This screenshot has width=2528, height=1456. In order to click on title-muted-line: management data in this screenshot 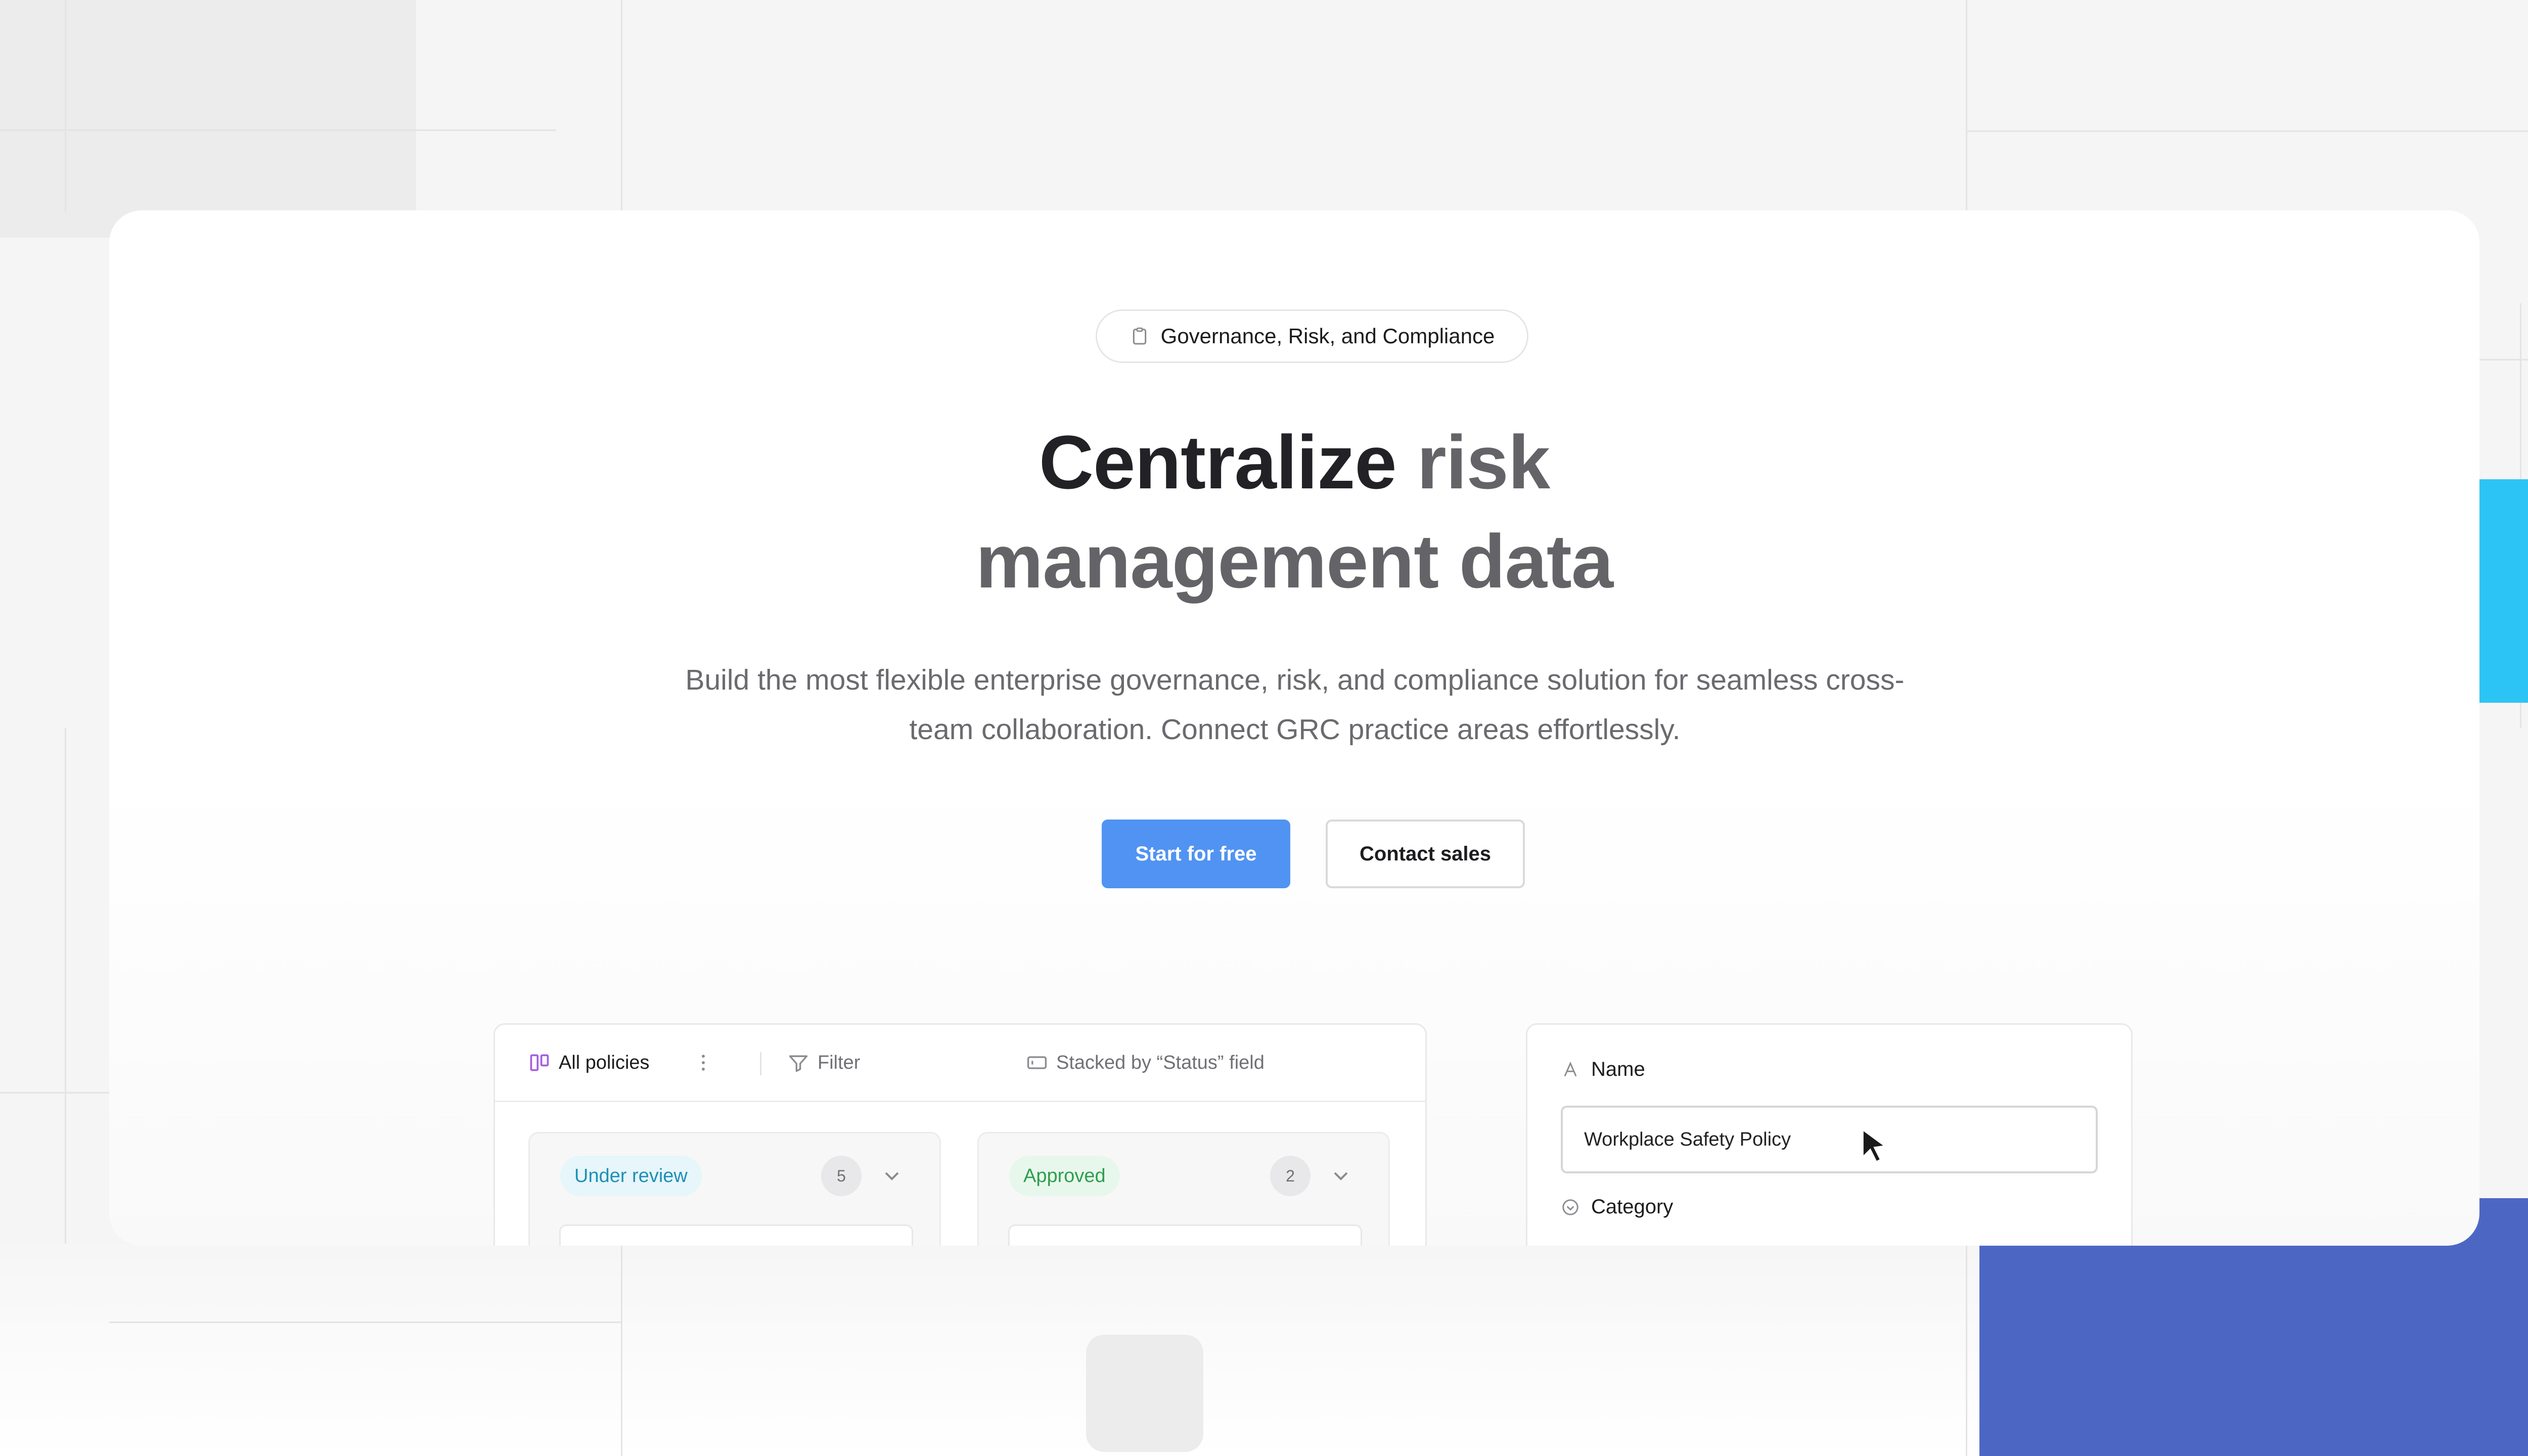, I will do `click(1294, 561)`.